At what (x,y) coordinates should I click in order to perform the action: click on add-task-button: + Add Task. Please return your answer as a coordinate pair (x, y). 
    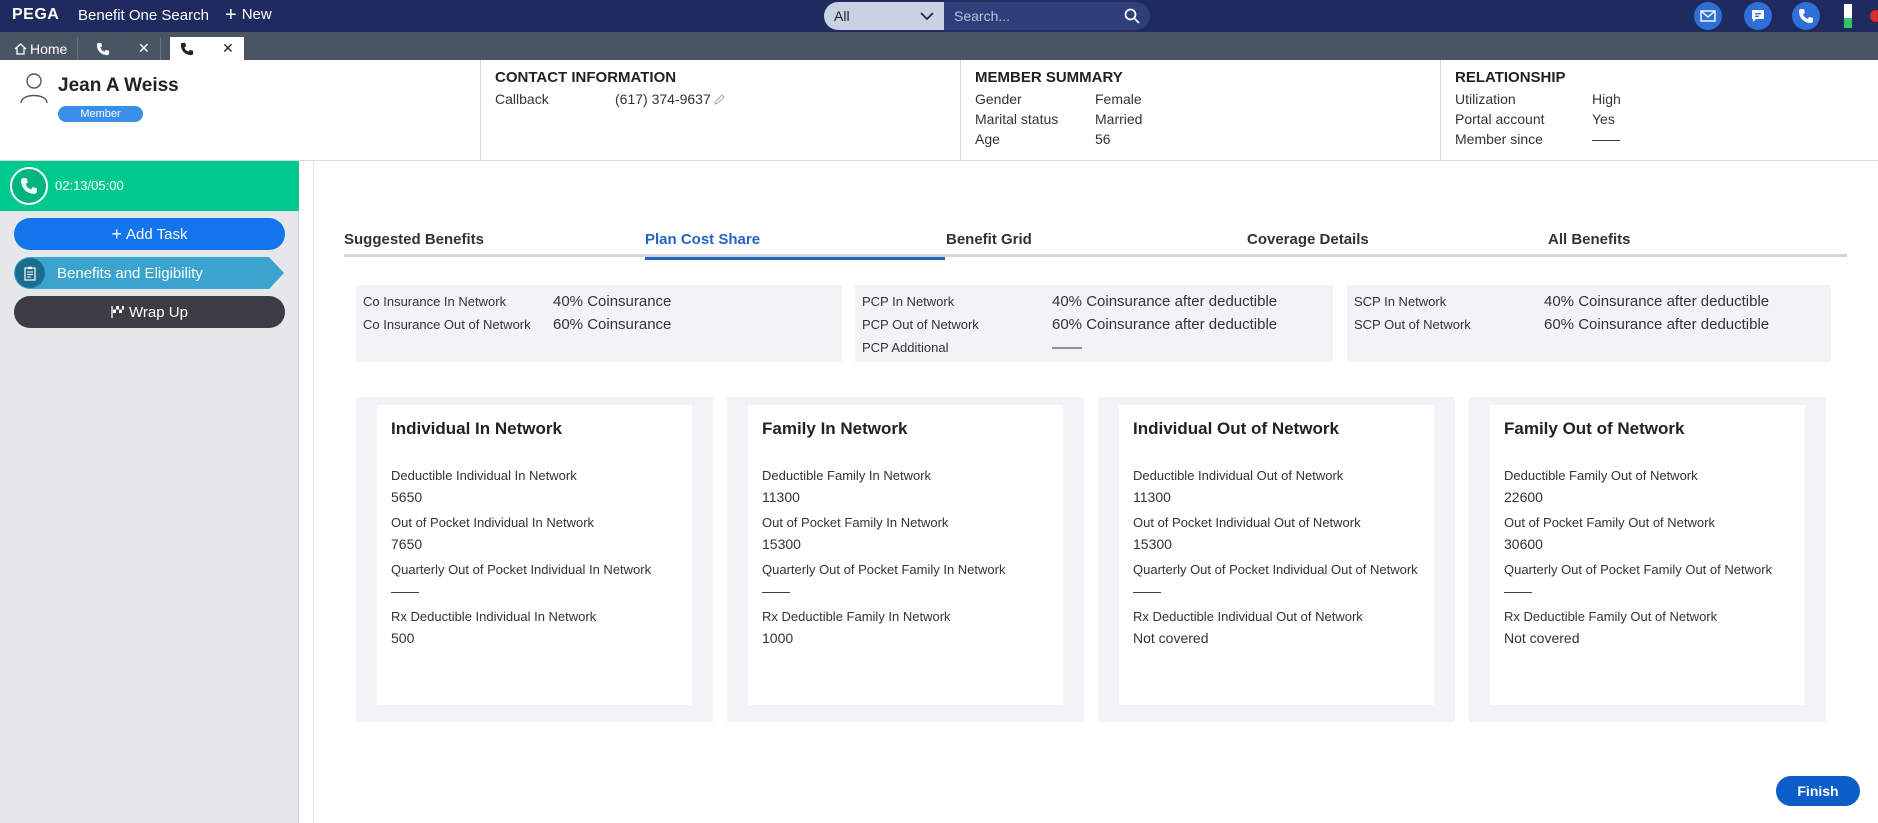
    Looking at the image, I should click on (149, 234).